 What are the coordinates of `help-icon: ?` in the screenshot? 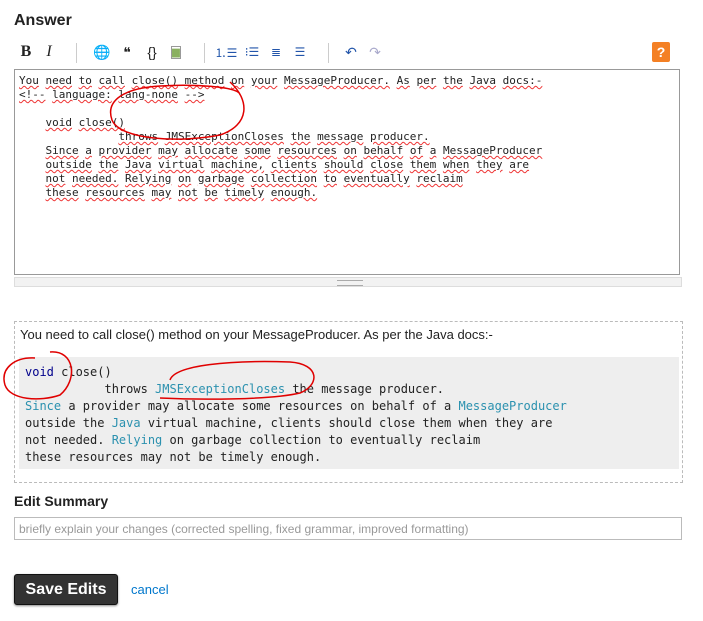 It's located at (661, 52).